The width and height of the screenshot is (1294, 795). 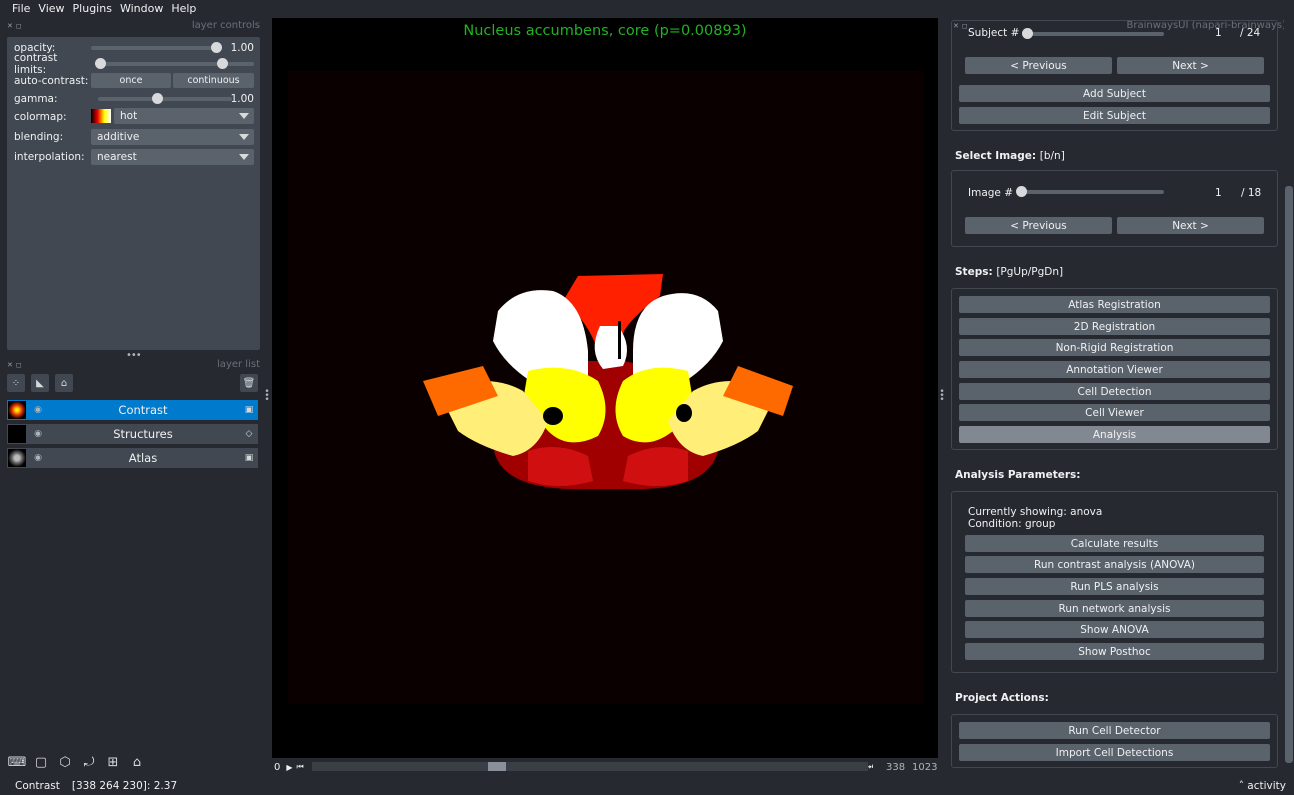 What do you see at coordinates (172, 137) in the screenshot?
I see `blending-select: additive` at bounding box center [172, 137].